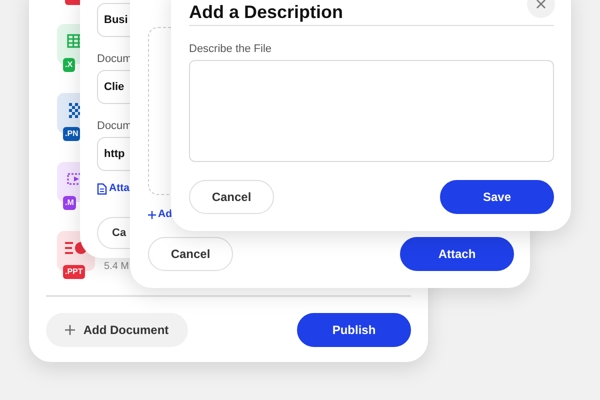 This screenshot has height=400, width=600. What do you see at coordinates (266, 12) in the screenshot?
I see `dialog-title: Add a Description` at bounding box center [266, 12].